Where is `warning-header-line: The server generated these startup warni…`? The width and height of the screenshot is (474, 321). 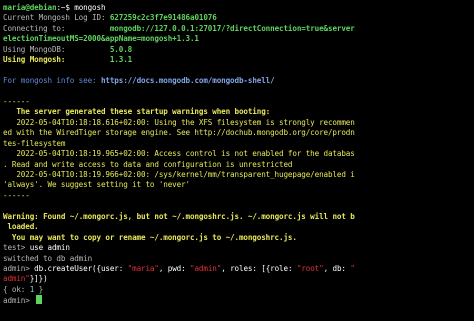
warning-header-line: The server generated these startup warni… is located at coordinates (238, 112).